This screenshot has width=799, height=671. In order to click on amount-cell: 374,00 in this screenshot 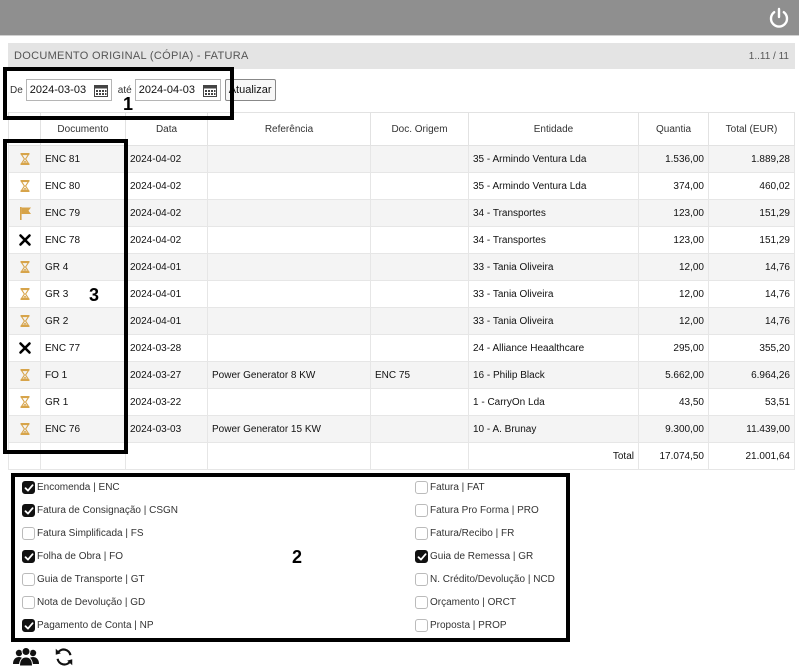, I will do `click(673, 186)`.